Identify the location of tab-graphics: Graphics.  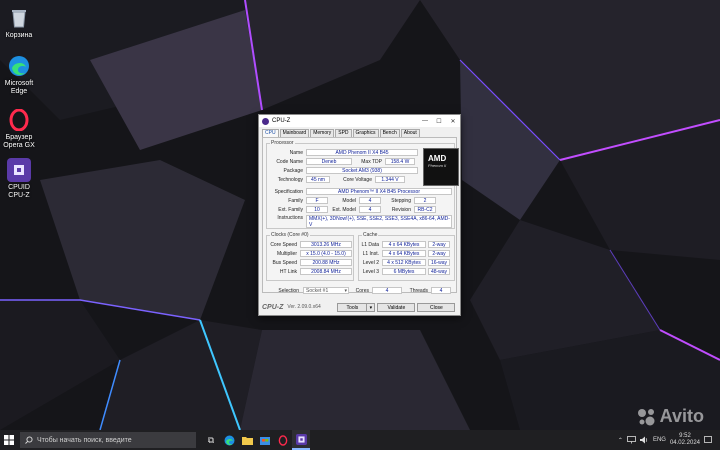
(365, 133).